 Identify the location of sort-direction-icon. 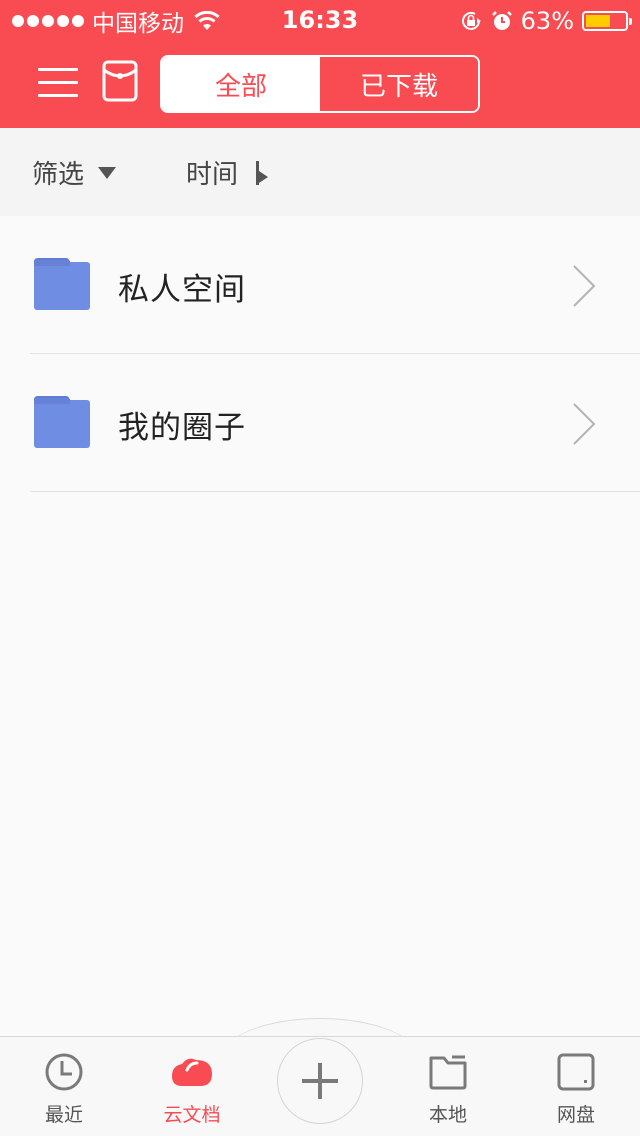
(262, 172).